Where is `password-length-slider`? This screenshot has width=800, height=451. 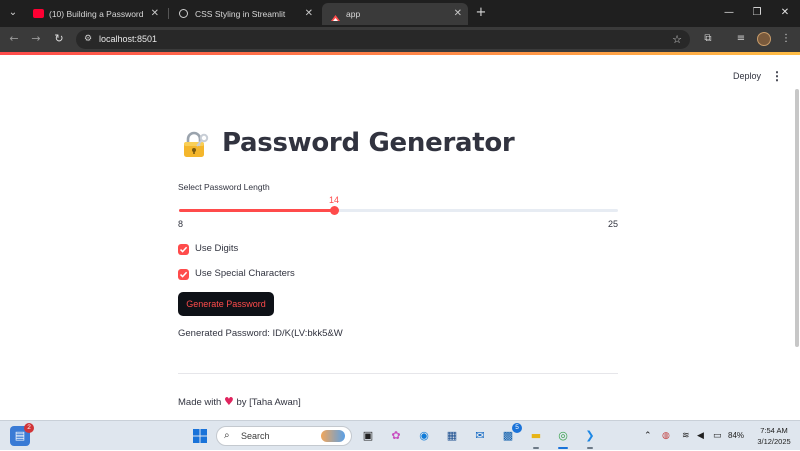 password-length-slider is located at coordinates (398, 210).